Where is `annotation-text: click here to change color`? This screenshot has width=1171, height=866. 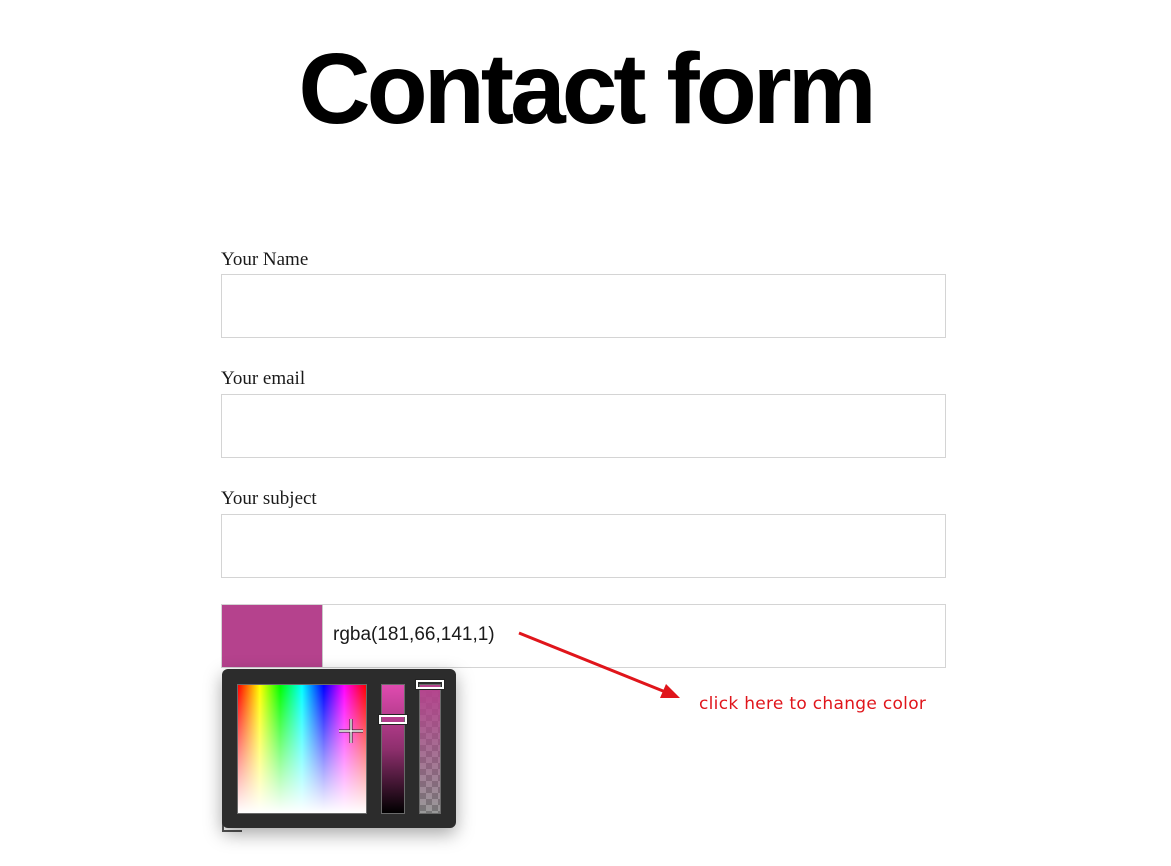
annotation-text: click here to change color is located at coordinates (813, 704).